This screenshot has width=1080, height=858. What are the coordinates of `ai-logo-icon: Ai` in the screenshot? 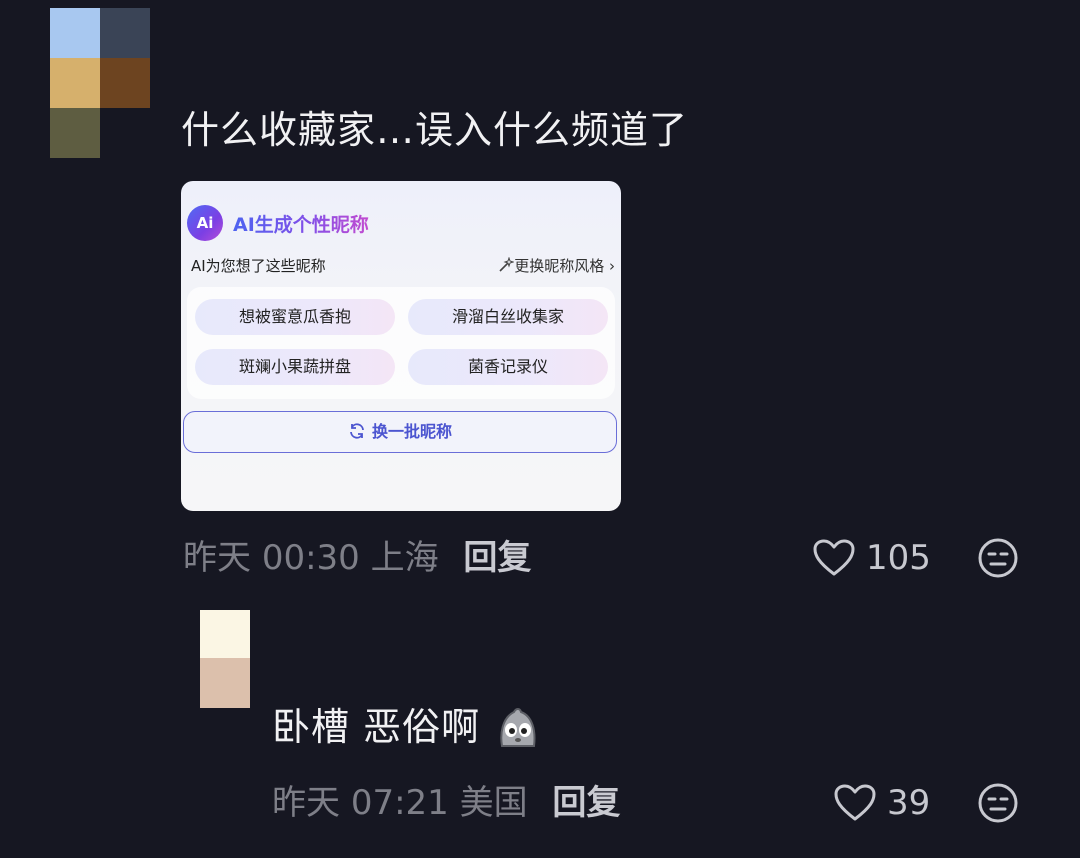 It's located at (205, 223).